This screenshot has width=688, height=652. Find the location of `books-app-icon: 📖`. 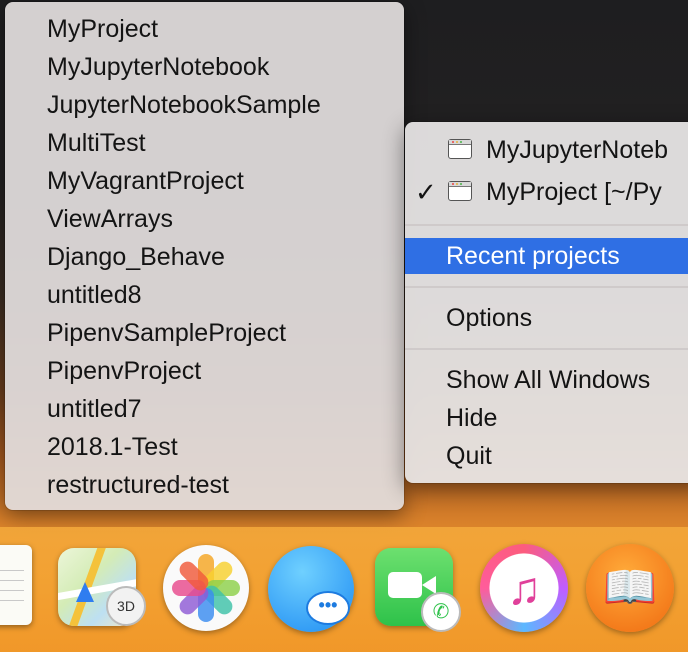

books-app-icon: 📖 is located at coordinates (630, 588).